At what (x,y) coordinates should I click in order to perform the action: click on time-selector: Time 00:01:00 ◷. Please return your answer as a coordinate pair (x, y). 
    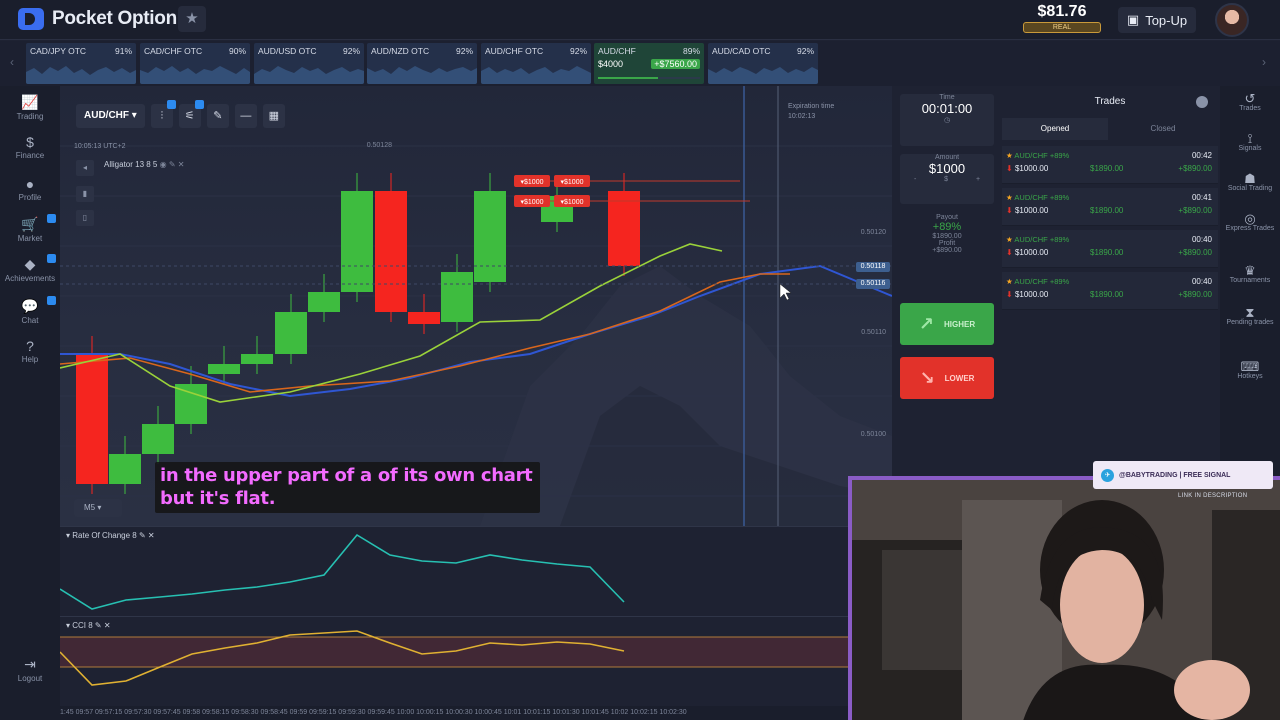
    Looking at the image, I should click on (947, 120).